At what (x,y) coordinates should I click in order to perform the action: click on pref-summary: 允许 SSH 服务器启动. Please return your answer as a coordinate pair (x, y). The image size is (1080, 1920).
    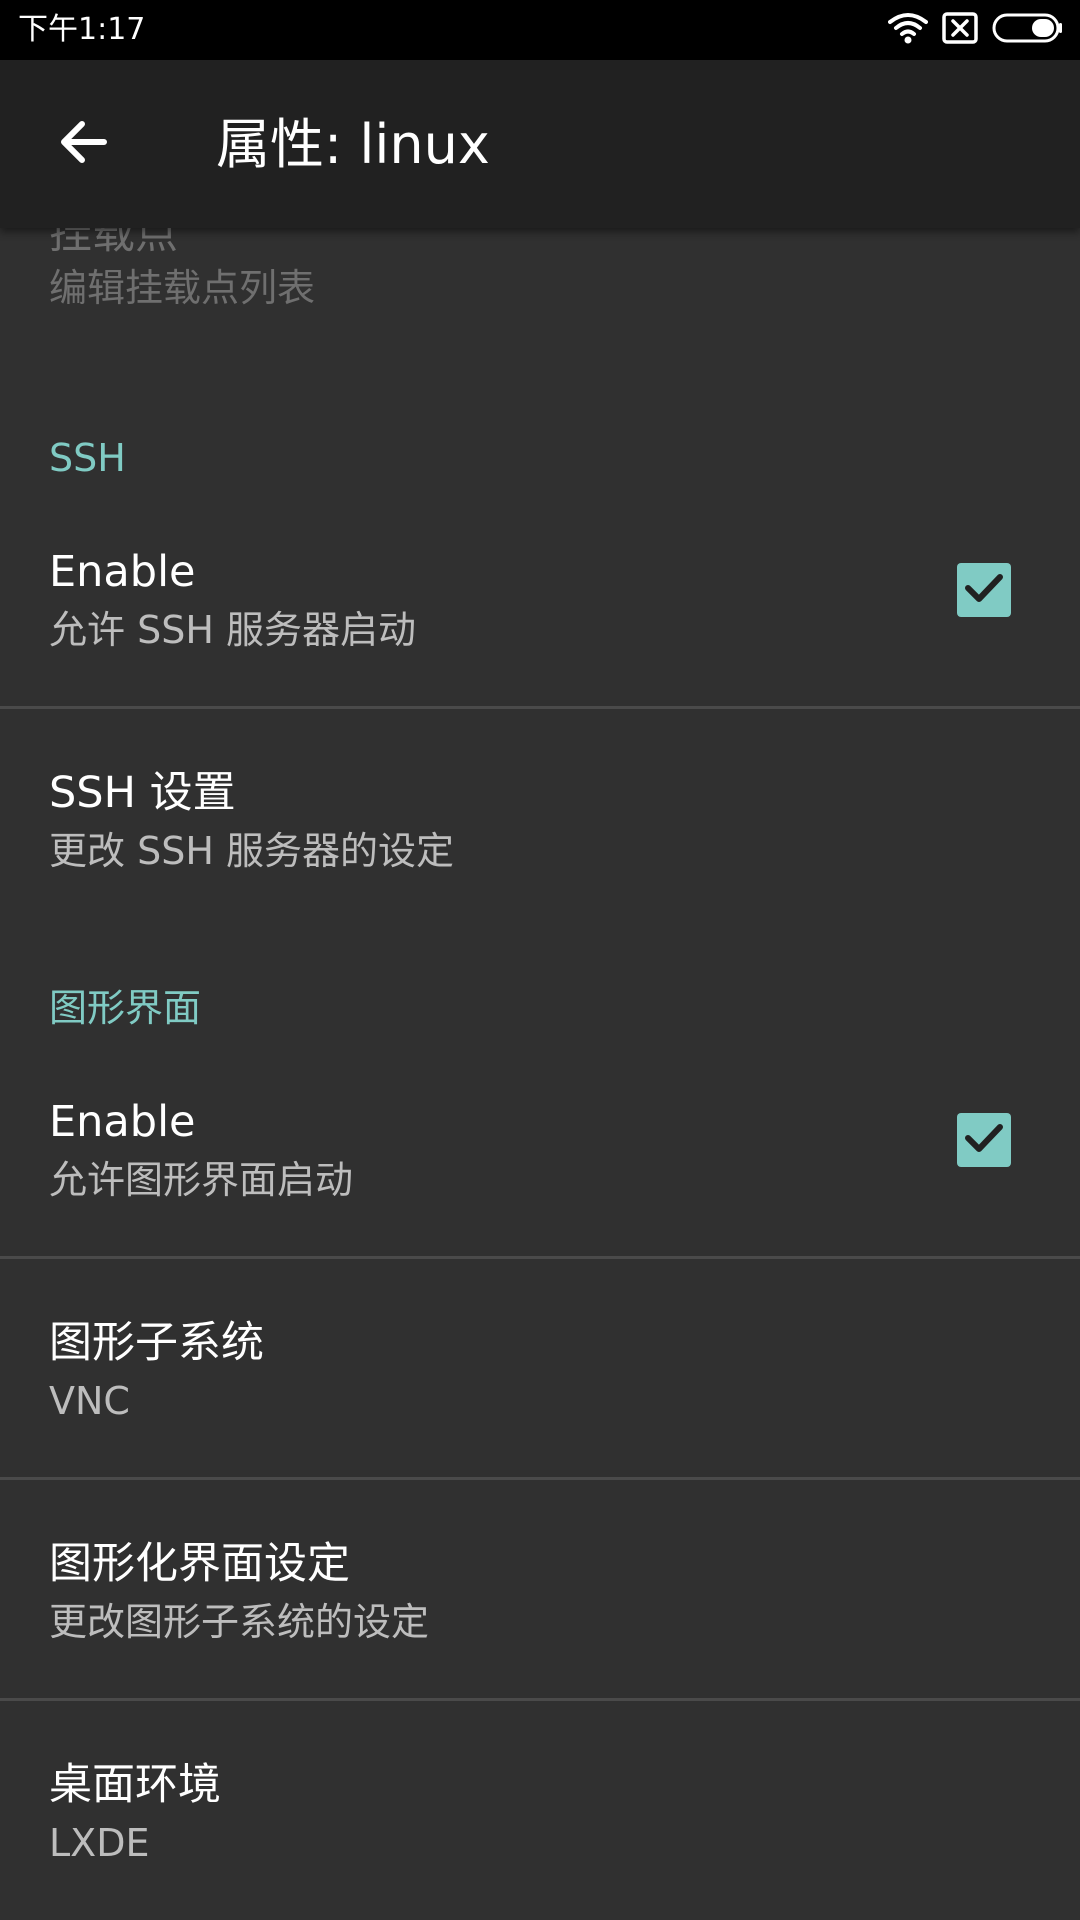
    Looking at the image, I should click on (232, 630).